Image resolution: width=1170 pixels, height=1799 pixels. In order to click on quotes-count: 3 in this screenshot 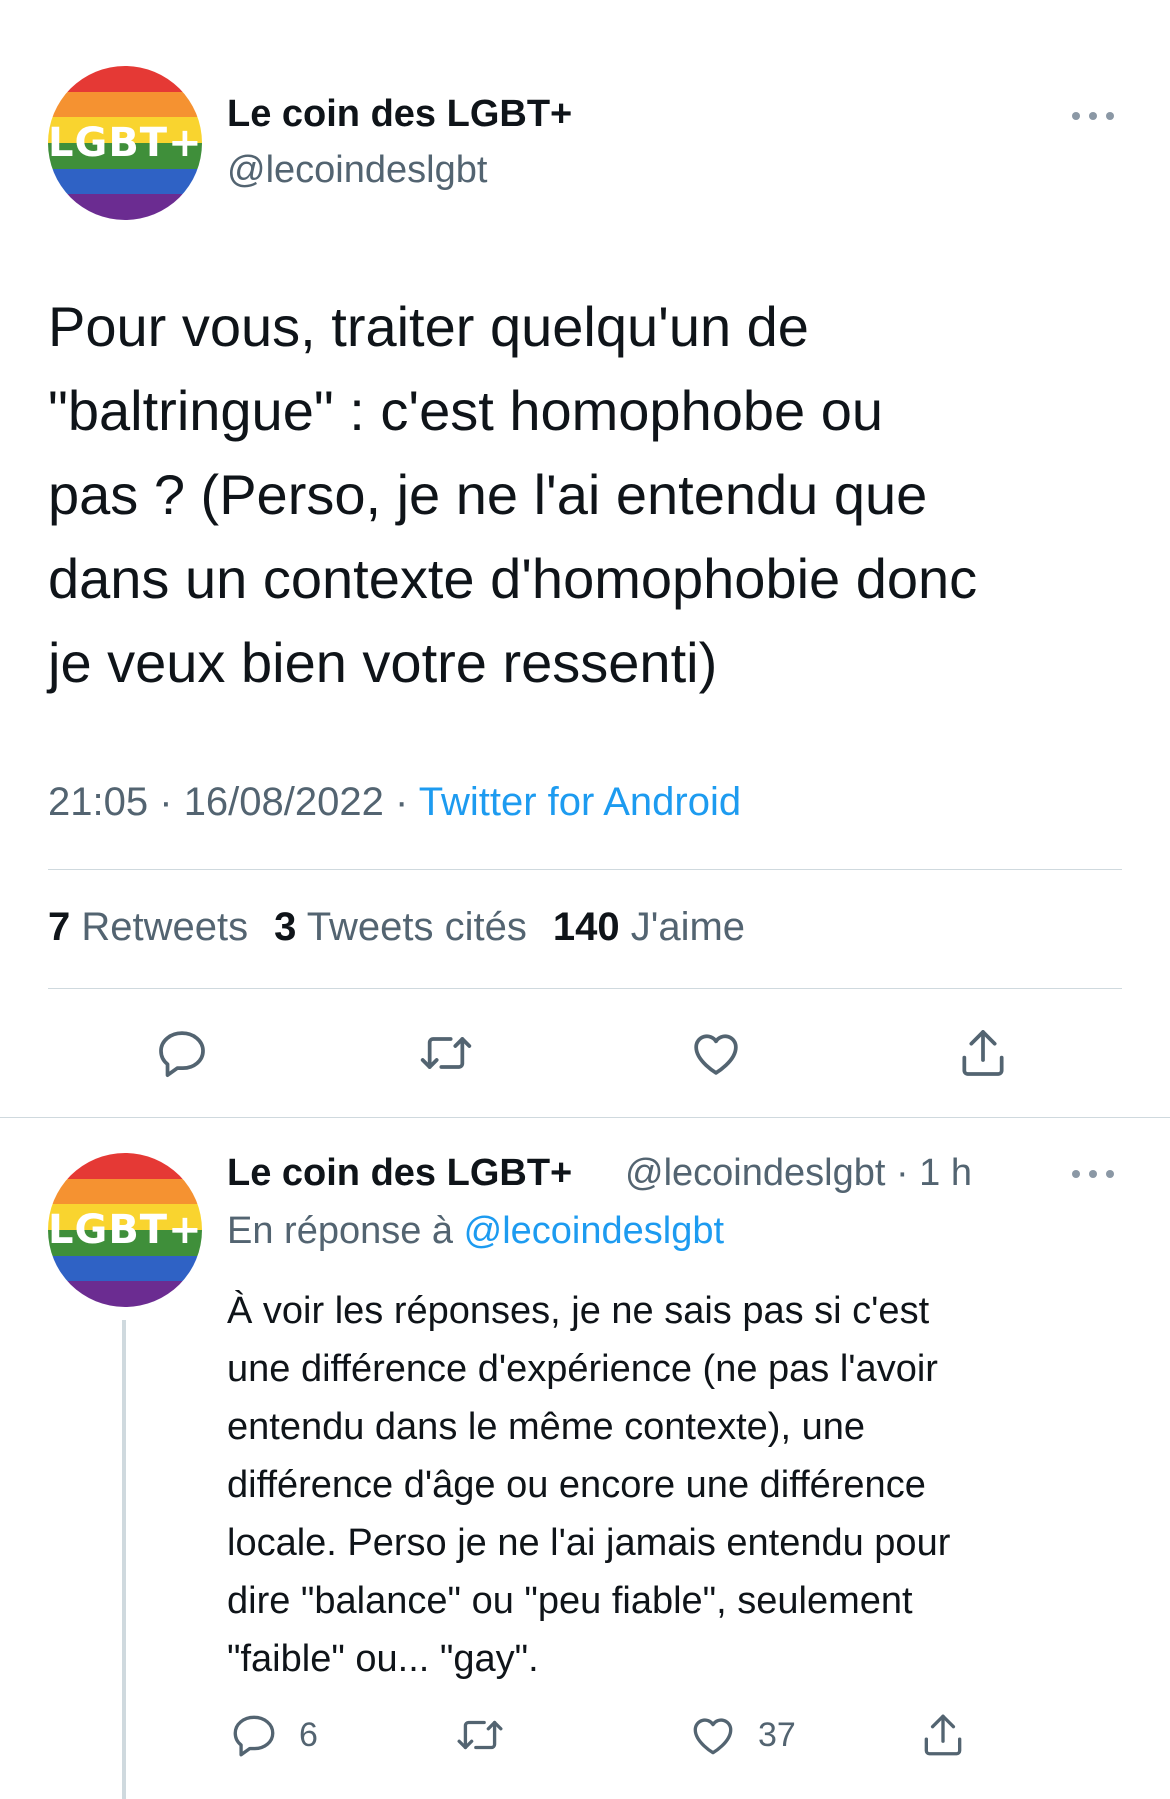, I will do `click(285, 927)`.